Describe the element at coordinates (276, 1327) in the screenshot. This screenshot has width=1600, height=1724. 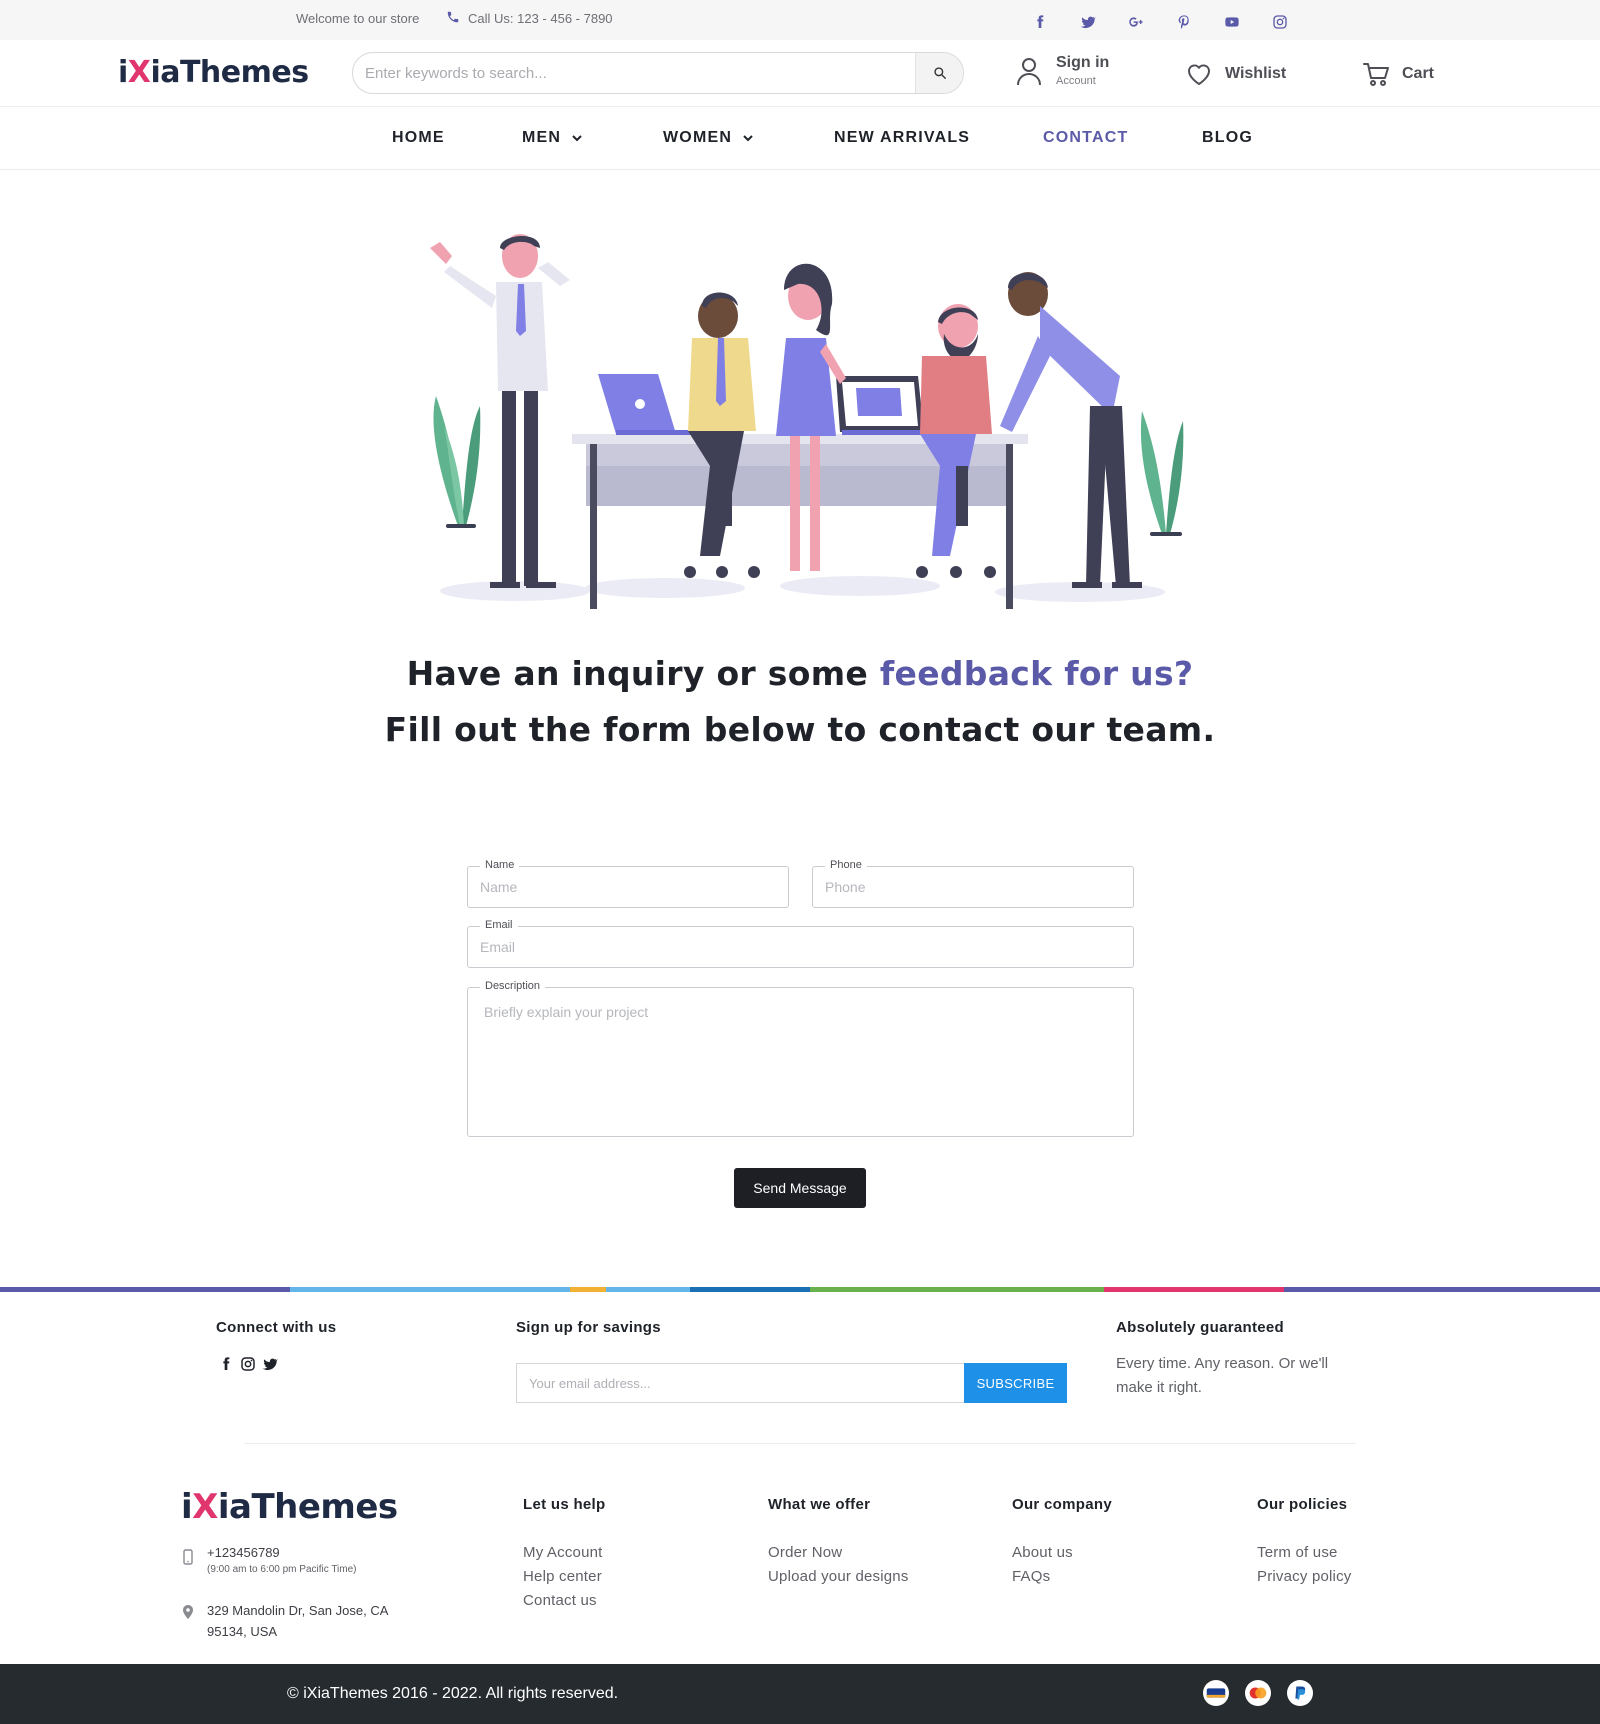
I see `connect-heading: Connect with us` at that location.